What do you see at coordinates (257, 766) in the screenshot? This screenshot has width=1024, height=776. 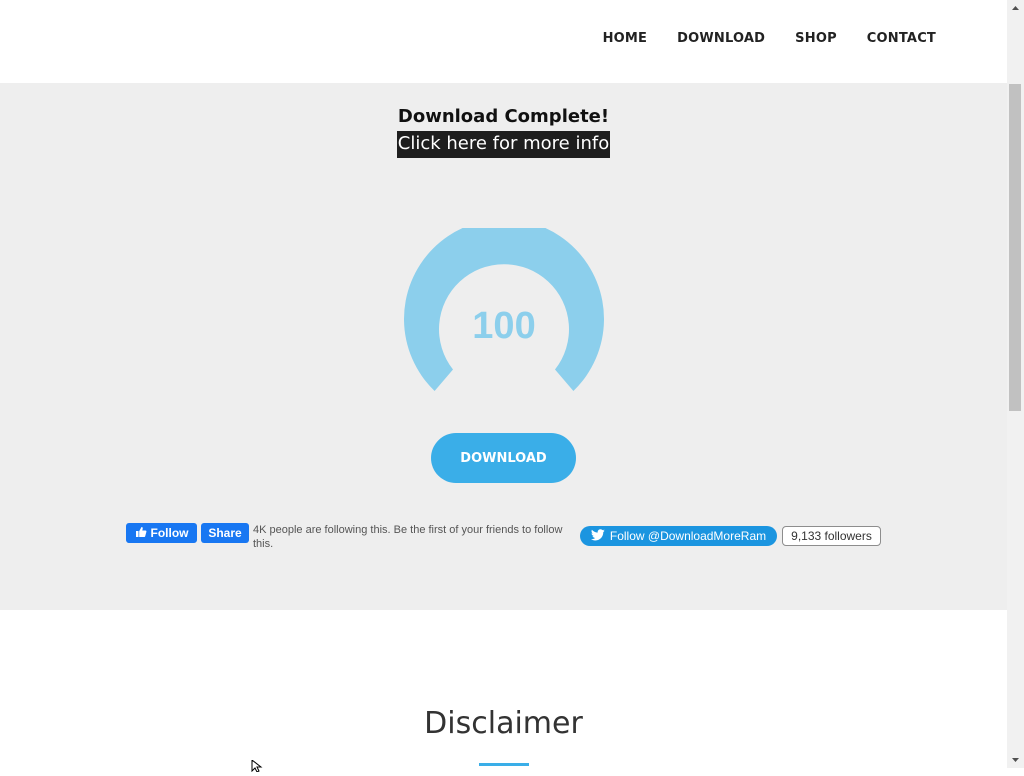 I see `mouse-cursor-icon` at bounding box center [257, 766].